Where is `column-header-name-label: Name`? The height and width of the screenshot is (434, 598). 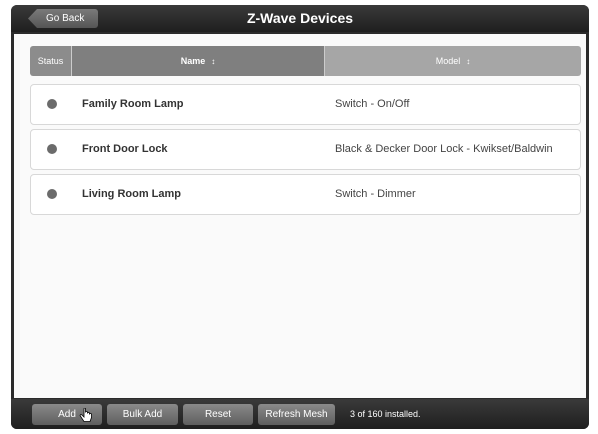 column-header-name-label: Name is located at coordinates (193, 61).